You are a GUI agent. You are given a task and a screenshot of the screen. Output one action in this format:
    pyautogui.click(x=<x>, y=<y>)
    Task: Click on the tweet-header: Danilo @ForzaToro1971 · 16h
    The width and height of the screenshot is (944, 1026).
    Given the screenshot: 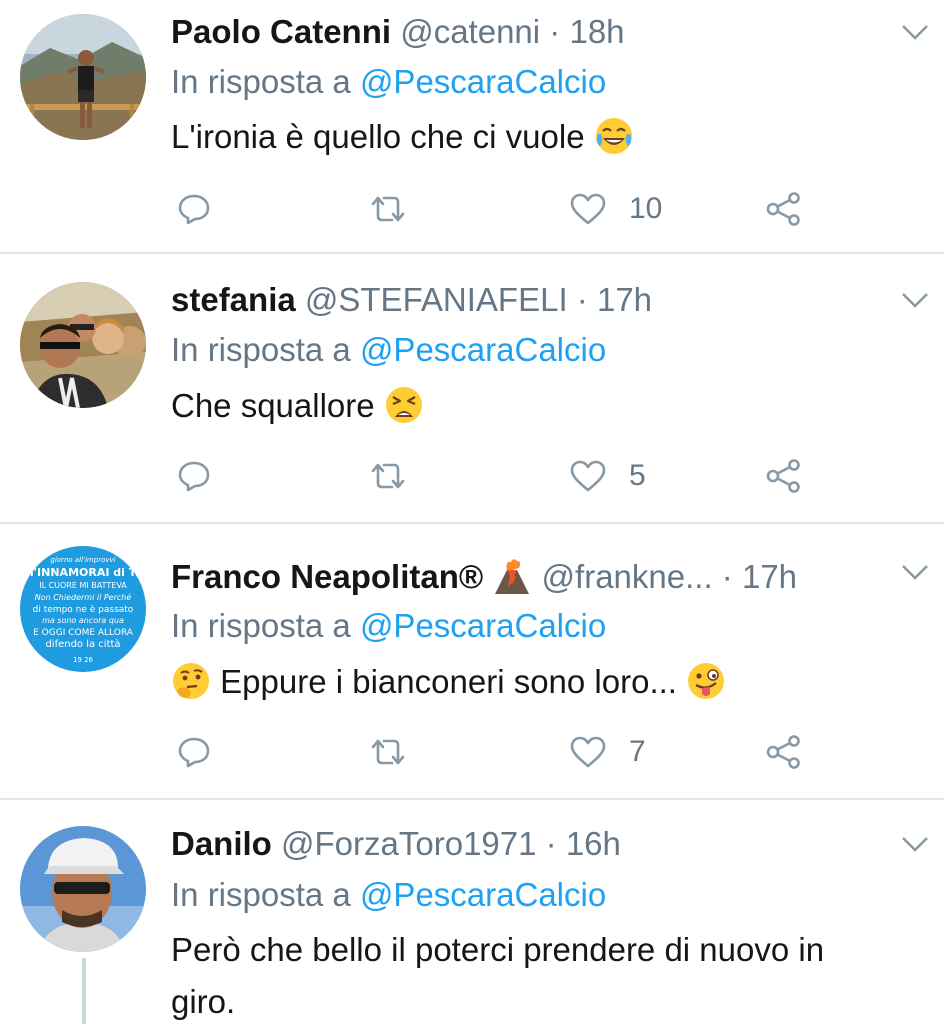 What is the action you would take?
    pyautogui.click(x=527, y=844)
    